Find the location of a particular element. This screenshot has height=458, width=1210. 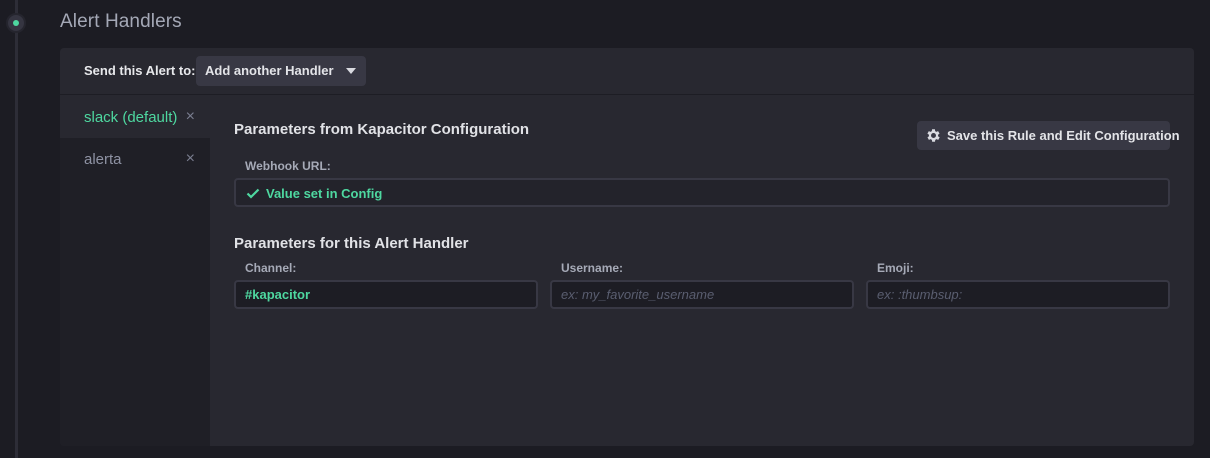

handler-tab-sidebar: slack (default) × alerta × is located at coordinates (135, 271).